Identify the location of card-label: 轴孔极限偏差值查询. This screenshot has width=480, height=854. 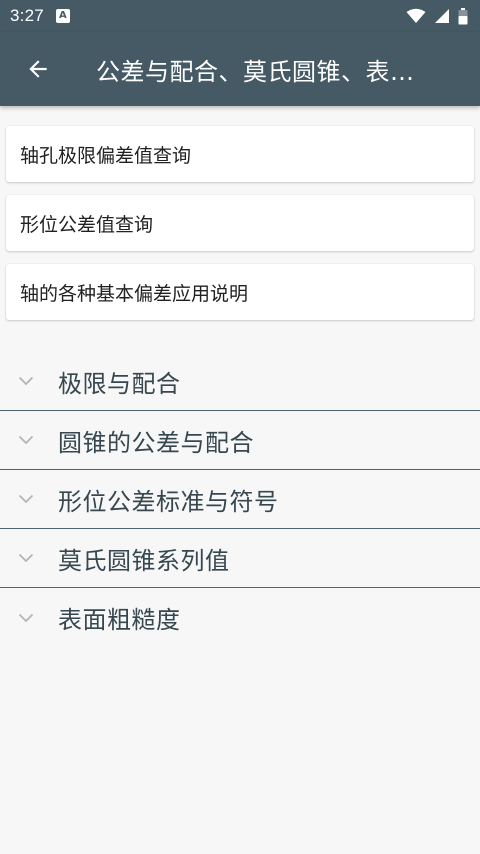
(106, 155).